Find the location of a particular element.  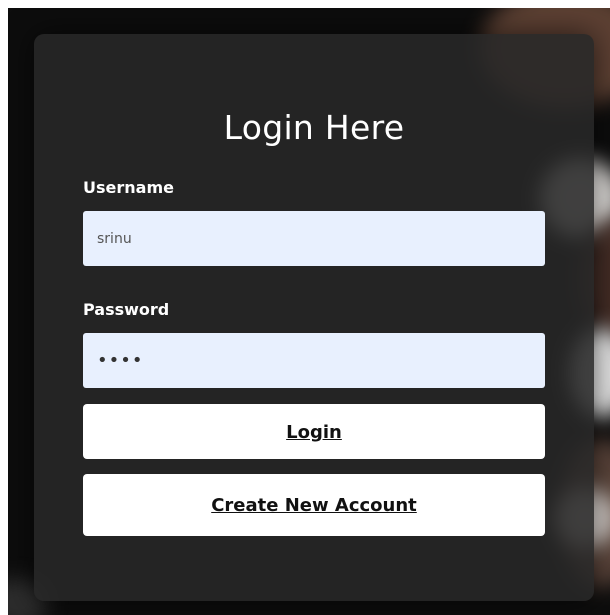

login-title: Login Here is located at coordinates (314, 127).